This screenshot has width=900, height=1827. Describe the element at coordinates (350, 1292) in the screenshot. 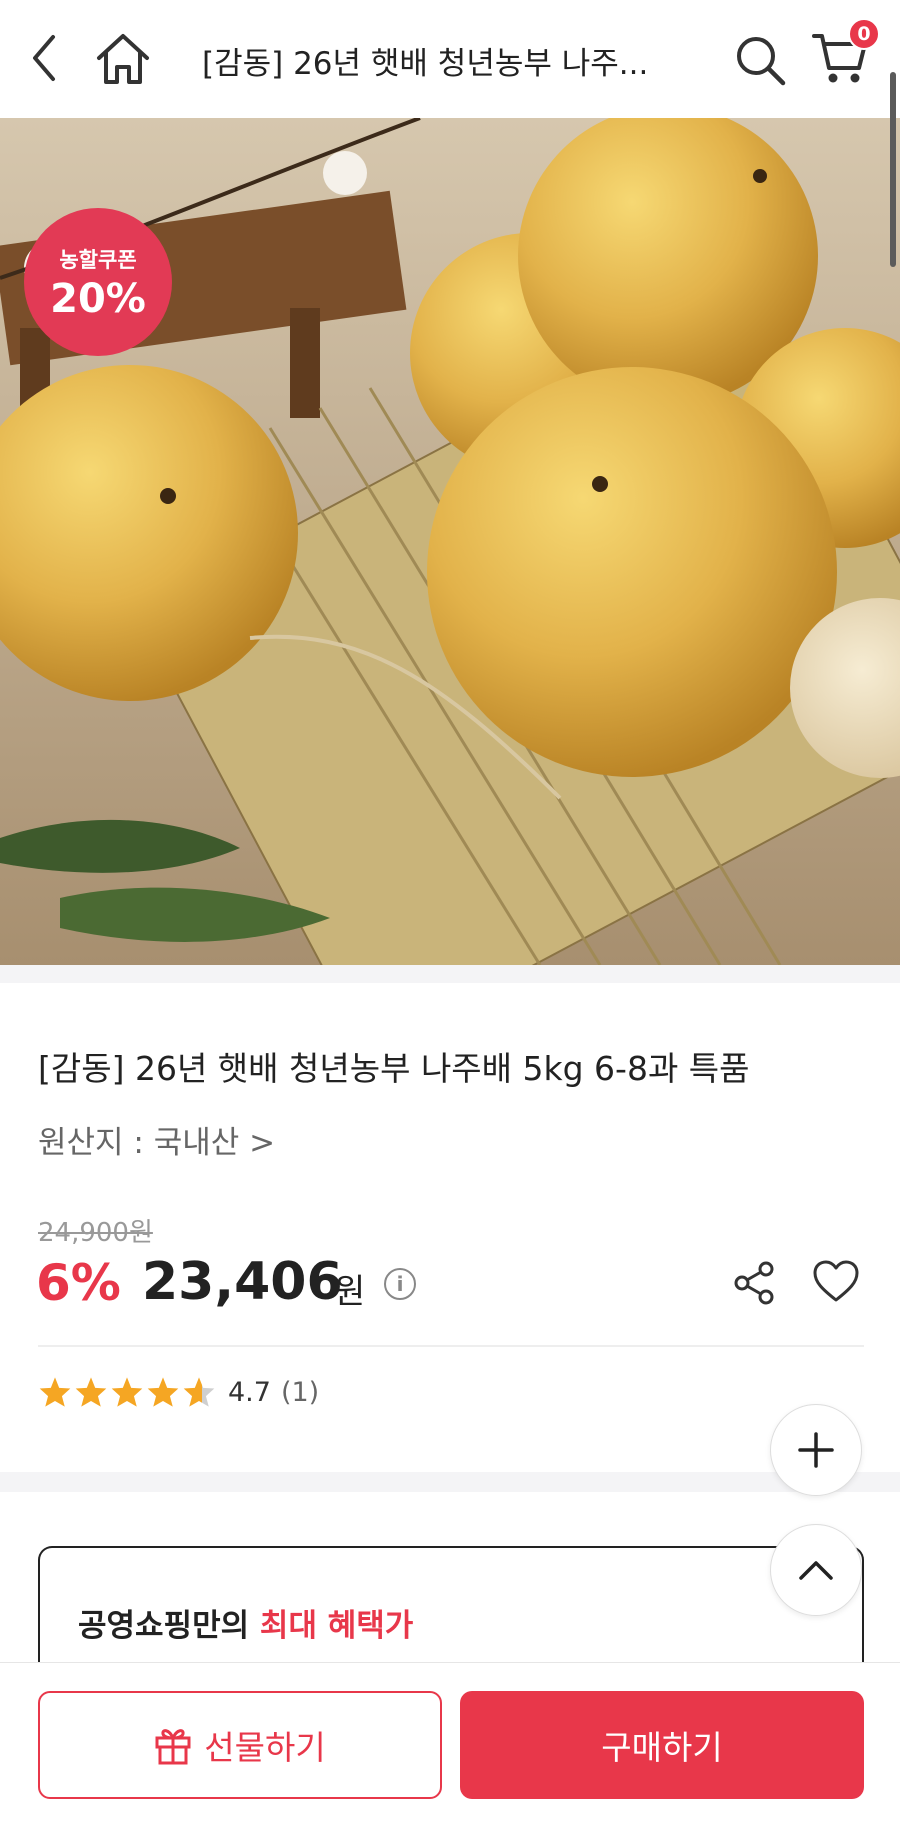

I see `currency-unit: 원` at that location.